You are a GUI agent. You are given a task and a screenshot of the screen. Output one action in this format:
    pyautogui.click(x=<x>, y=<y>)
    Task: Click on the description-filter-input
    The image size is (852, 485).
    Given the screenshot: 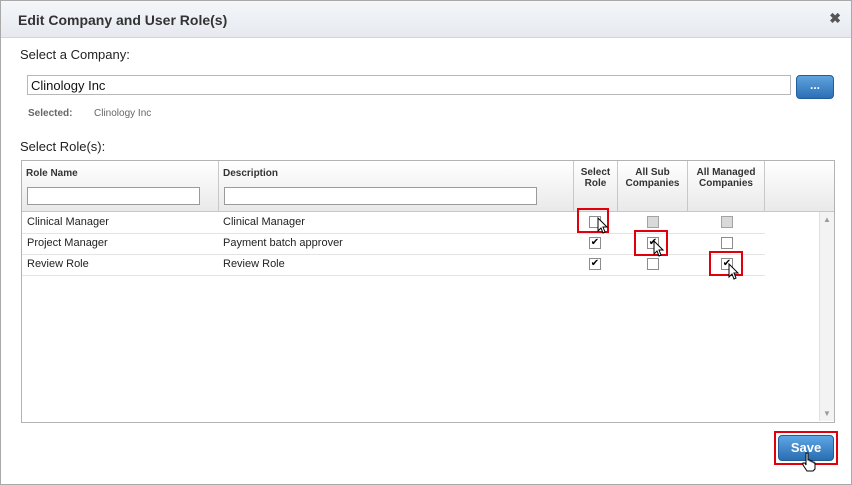 What is the action you would take?
    pyautogui.click(x=380, y=196)
    